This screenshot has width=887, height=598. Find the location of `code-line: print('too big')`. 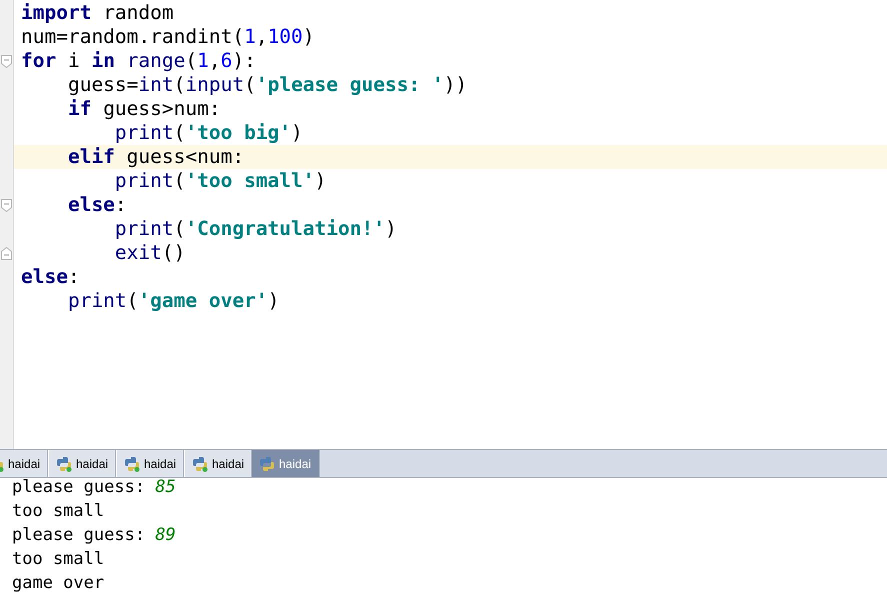

code-line: print('too big') is located at coordinates (208, 133).